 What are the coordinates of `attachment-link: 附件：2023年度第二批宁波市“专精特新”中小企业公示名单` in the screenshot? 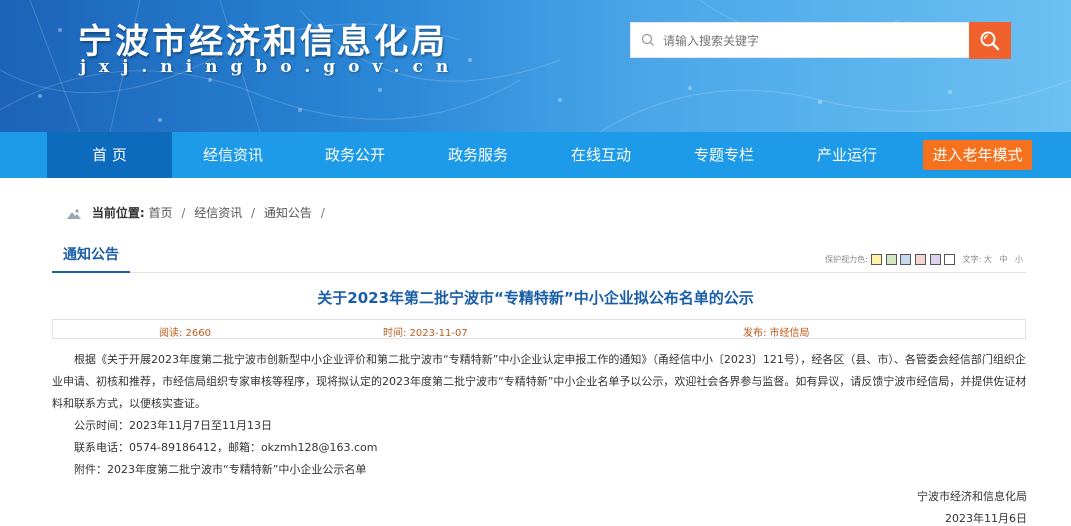 It's located at (539, 470).